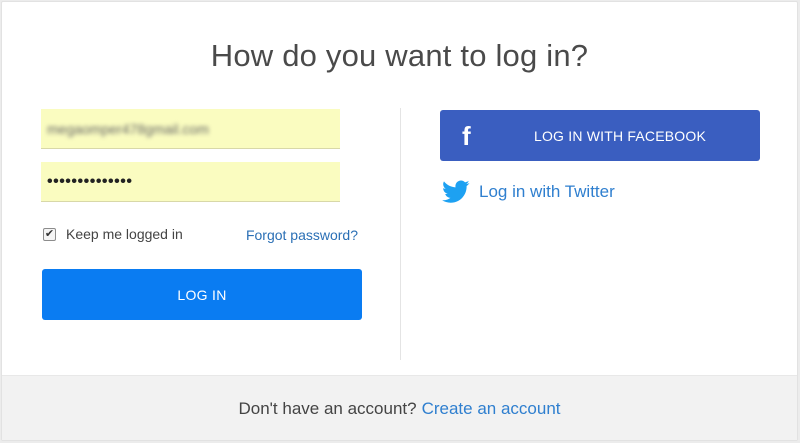 This screenshot has width=800, height=443. I want to click on twitter-icon, so click(456, 191).